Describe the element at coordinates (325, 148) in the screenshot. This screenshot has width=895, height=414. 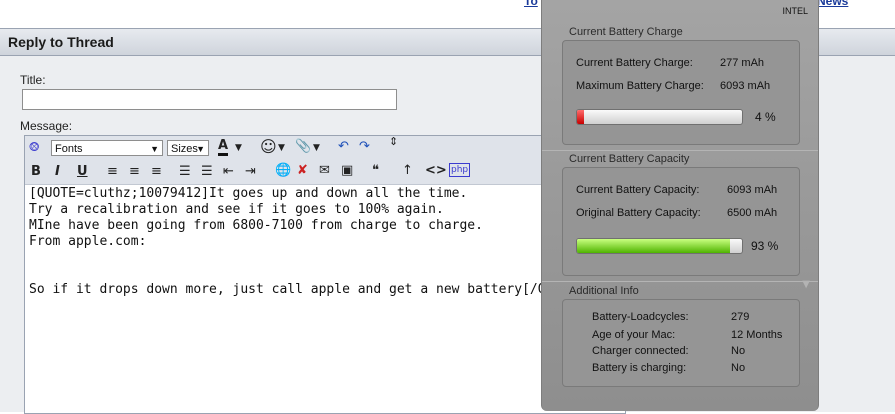
I see `editor-toolbar-top: ⨷ Fonts ▼ Sizes ▼ A ▼ ☺ ▼ 📎 ▼ ↶ ↷ ⇕` at that location.